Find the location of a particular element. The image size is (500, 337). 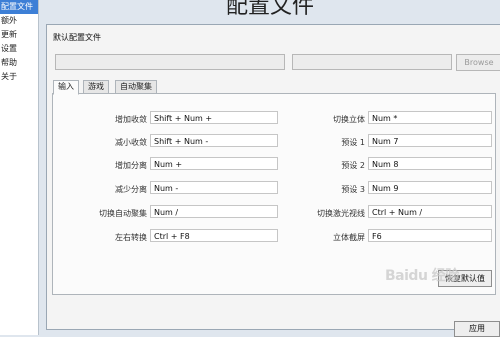

field-label: 左右转换 is located at coordinates (131, 237).